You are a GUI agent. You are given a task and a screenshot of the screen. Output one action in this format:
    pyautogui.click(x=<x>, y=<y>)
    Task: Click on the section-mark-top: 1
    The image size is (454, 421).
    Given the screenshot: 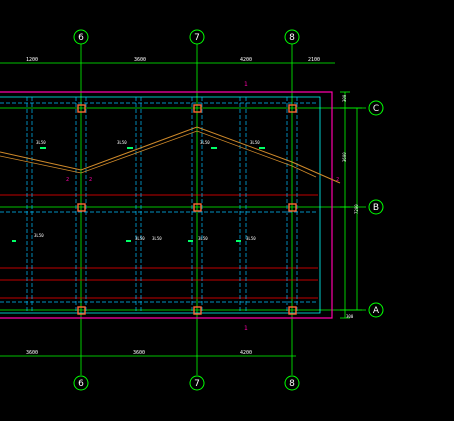 What is the action you would take?
    pyautogui.click(x=246, y=84)
    